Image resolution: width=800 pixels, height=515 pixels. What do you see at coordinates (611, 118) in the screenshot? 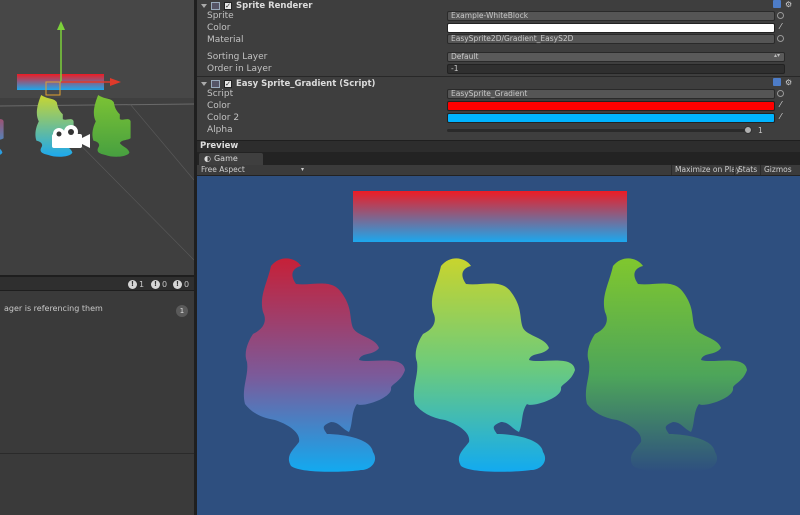
I see `gradient-color2-swatch` at bounding box center [611, 118].